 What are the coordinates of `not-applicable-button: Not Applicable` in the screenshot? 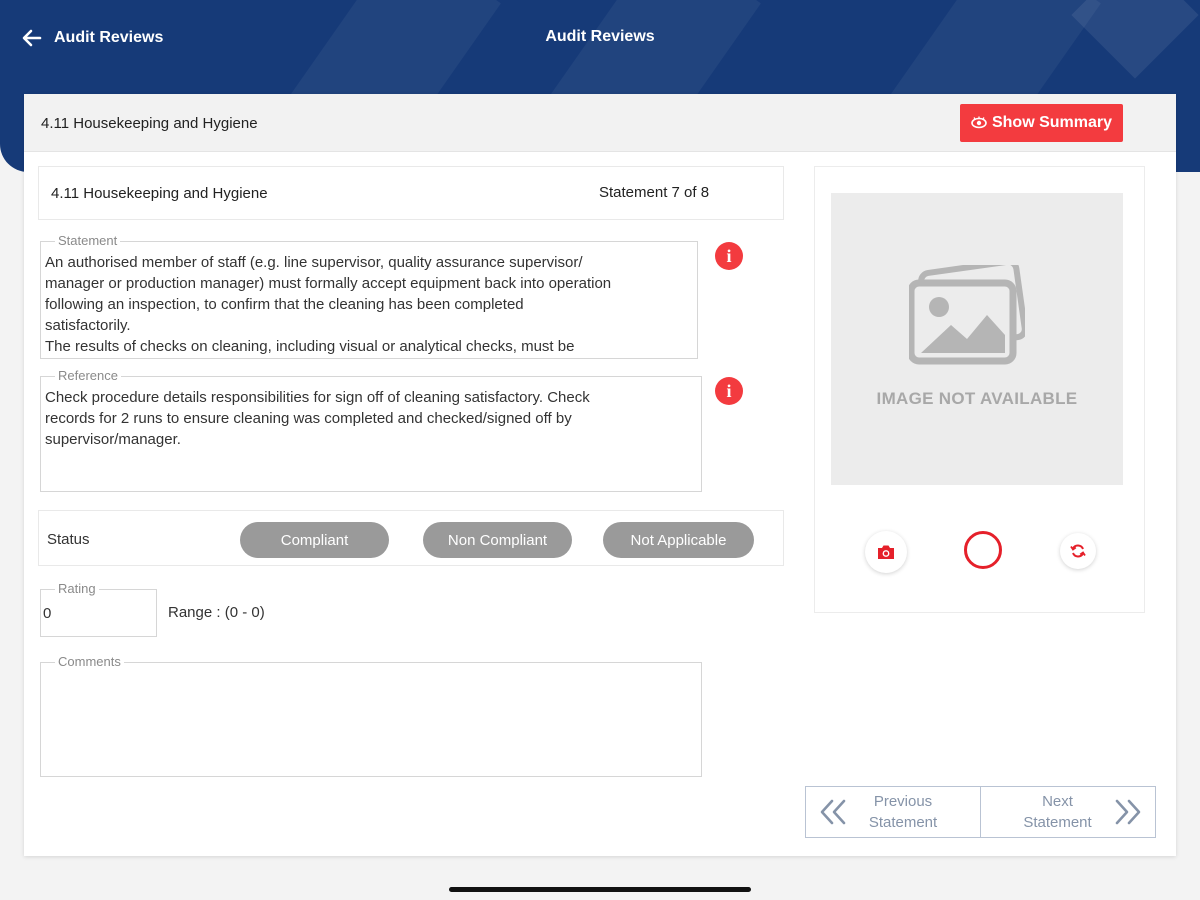 It's located at (678, 540).